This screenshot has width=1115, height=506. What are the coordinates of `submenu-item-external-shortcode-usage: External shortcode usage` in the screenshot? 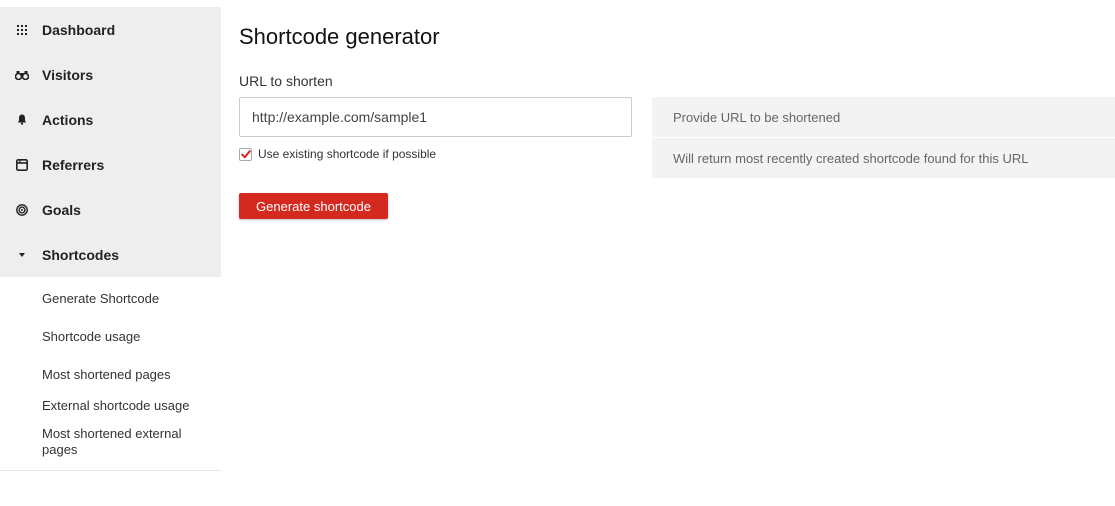 It's located at (110, 407).